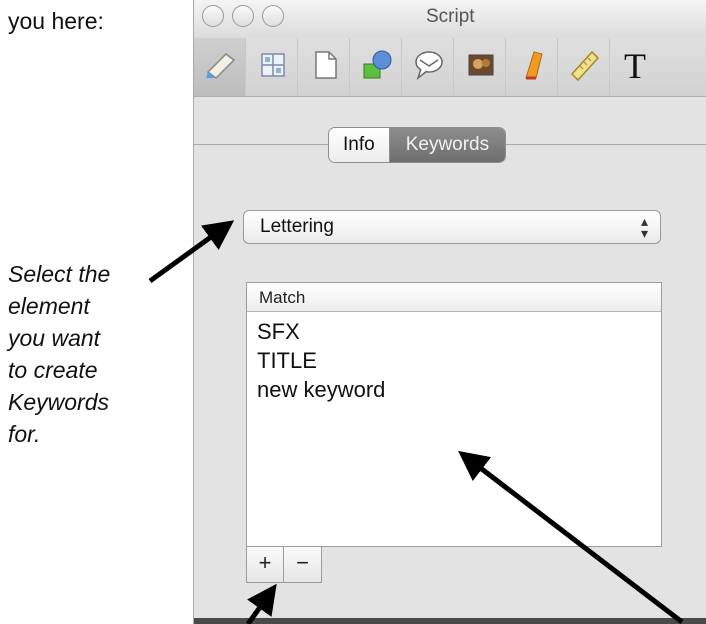  I want to click on window-bottom-edge, so click(450, 621).